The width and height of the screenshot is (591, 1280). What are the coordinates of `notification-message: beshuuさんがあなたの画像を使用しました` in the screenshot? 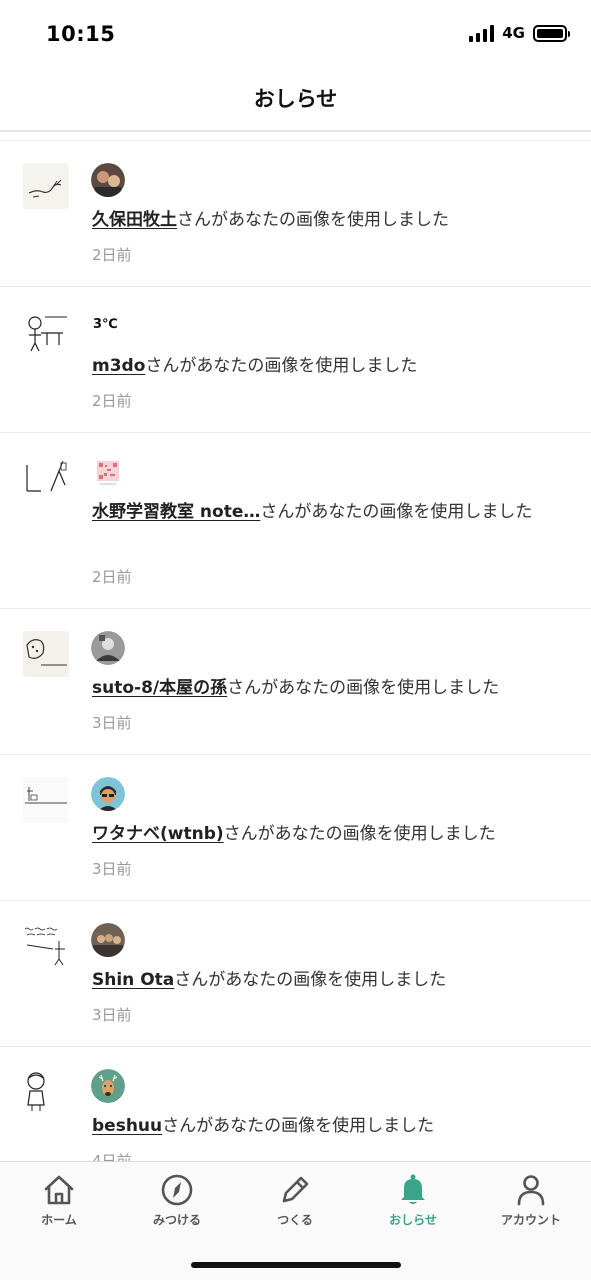 It's located at (328, 1126).